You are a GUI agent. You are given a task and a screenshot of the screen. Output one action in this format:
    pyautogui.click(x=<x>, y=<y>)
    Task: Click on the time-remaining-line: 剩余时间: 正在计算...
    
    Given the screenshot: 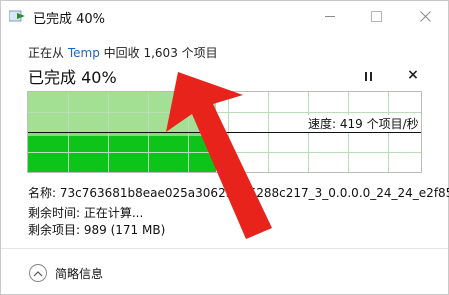 What is the action you would take?
    pyautogui.click(x=86, y=213)
    